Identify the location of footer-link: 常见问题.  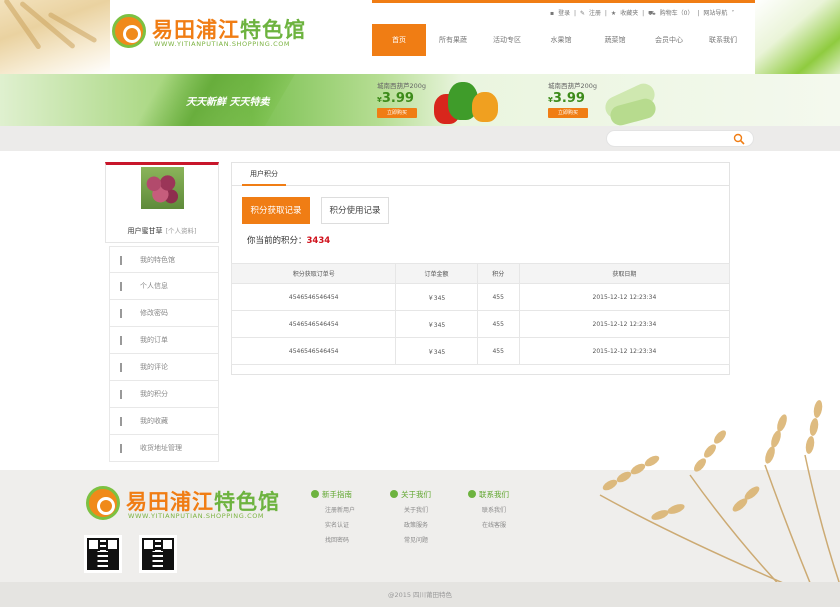
(417, 542).